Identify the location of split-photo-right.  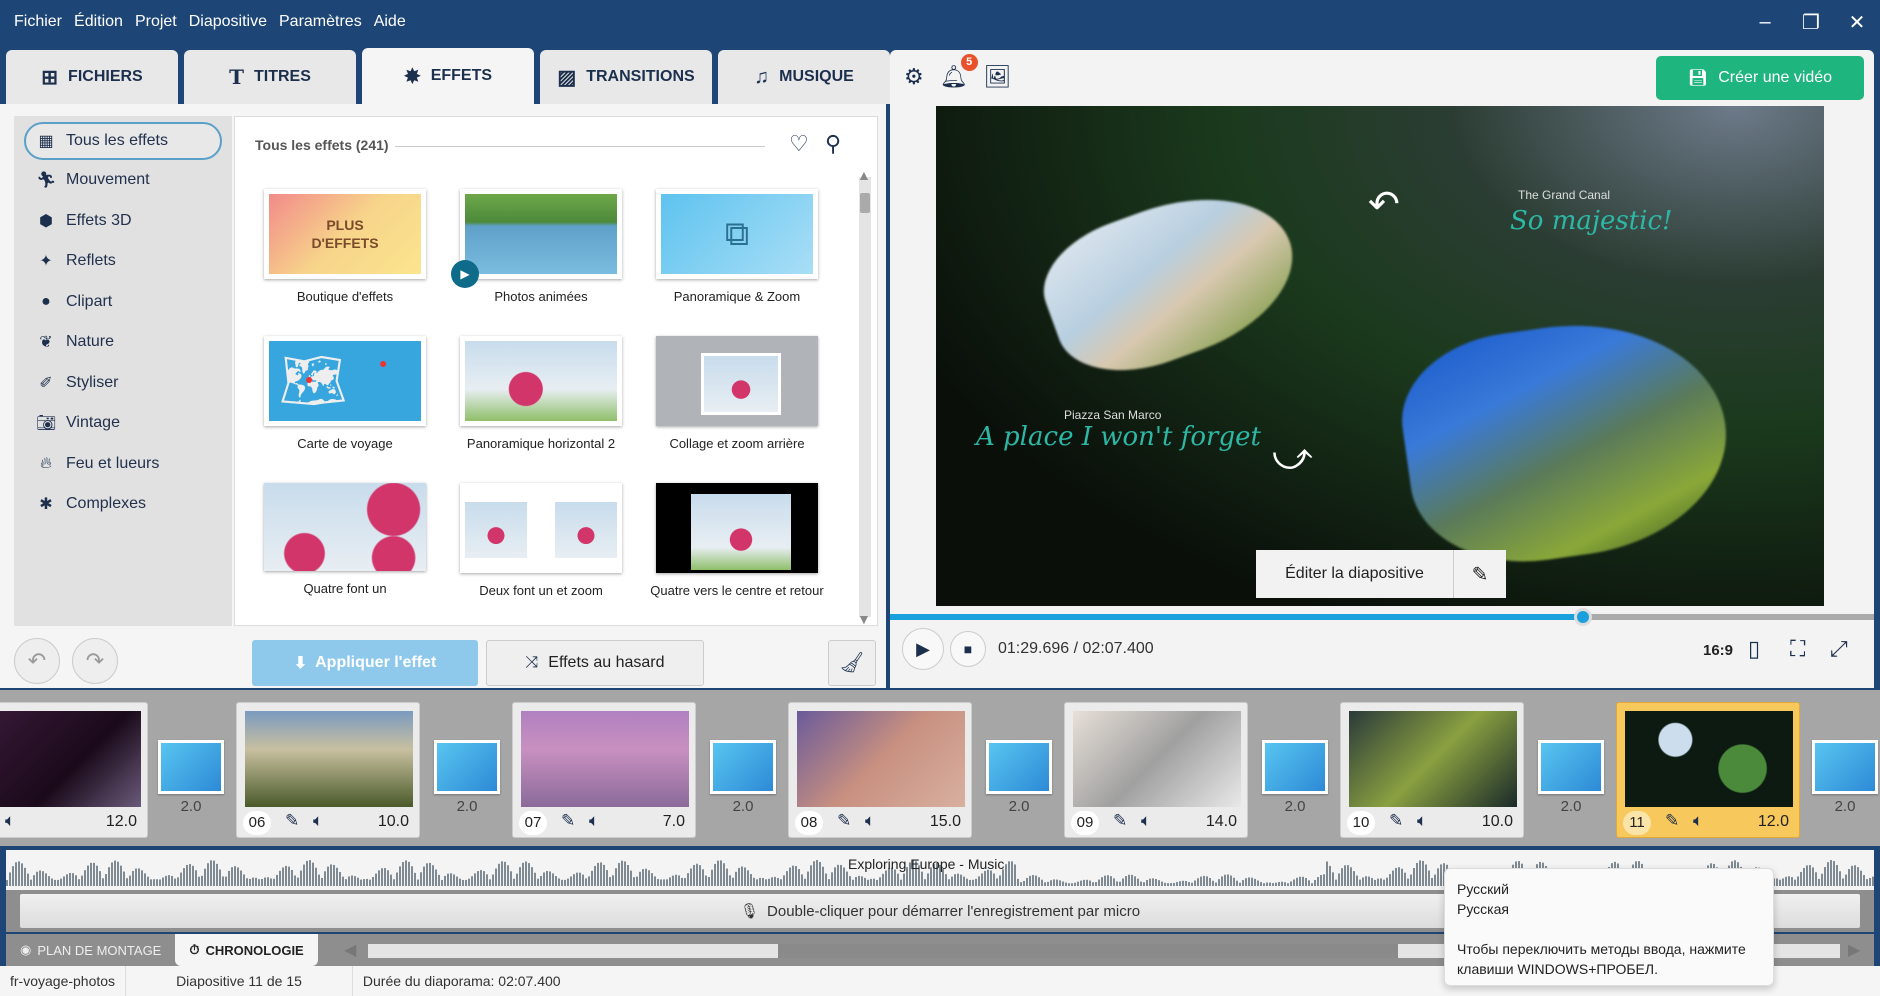
(586, 530).